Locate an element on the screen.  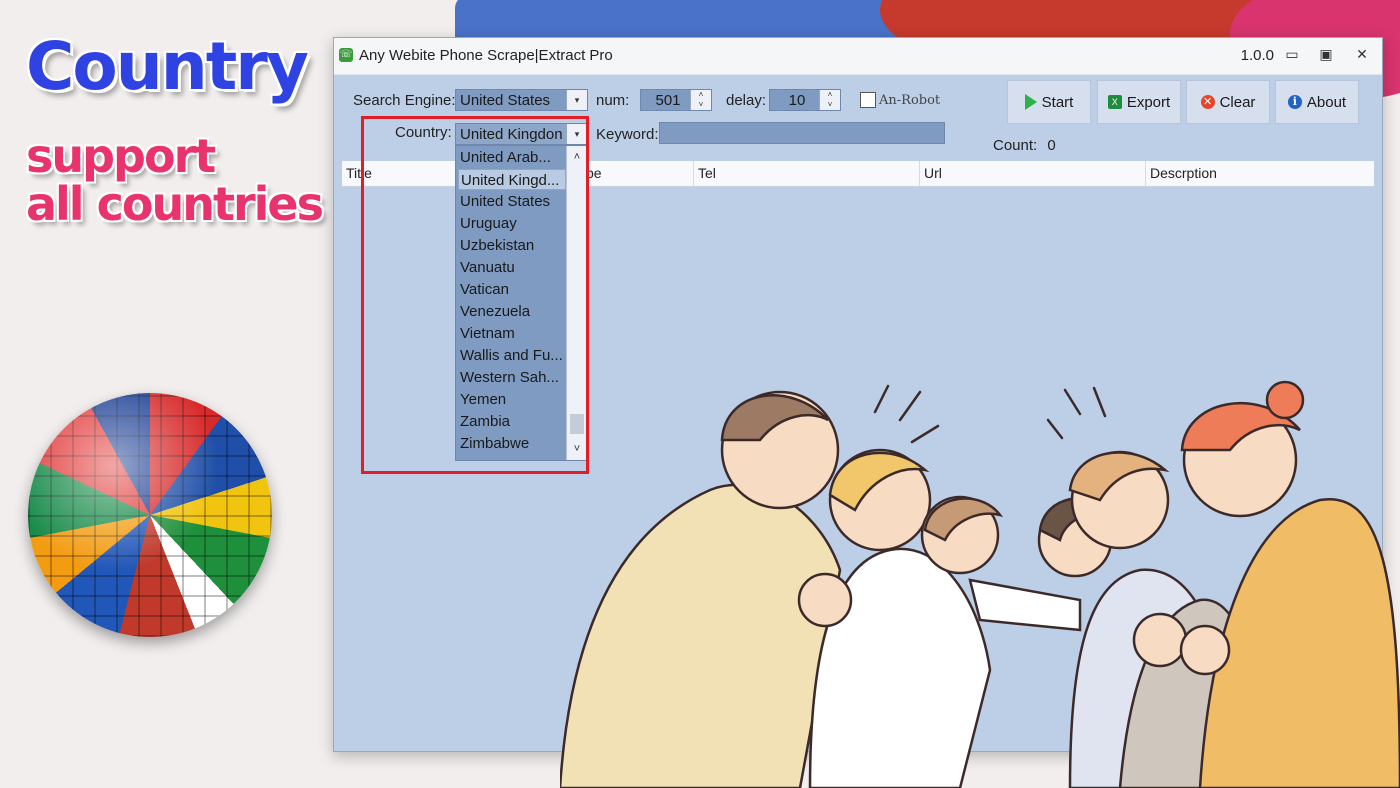
maximize-icon: ▣ is located at coordinates (1326, 54).